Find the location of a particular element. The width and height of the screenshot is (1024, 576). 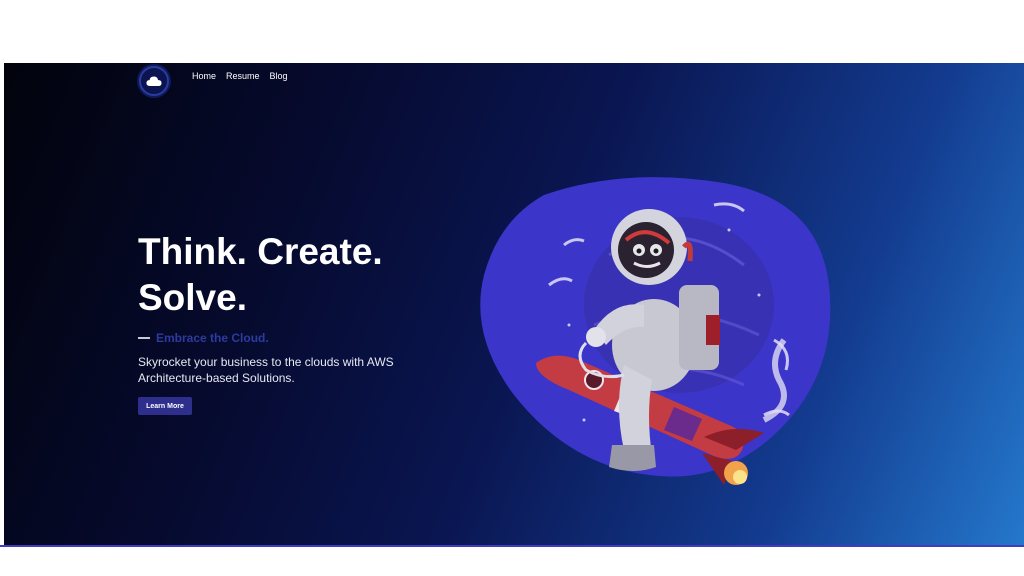

top-margin is located at coordinates (512, 31).